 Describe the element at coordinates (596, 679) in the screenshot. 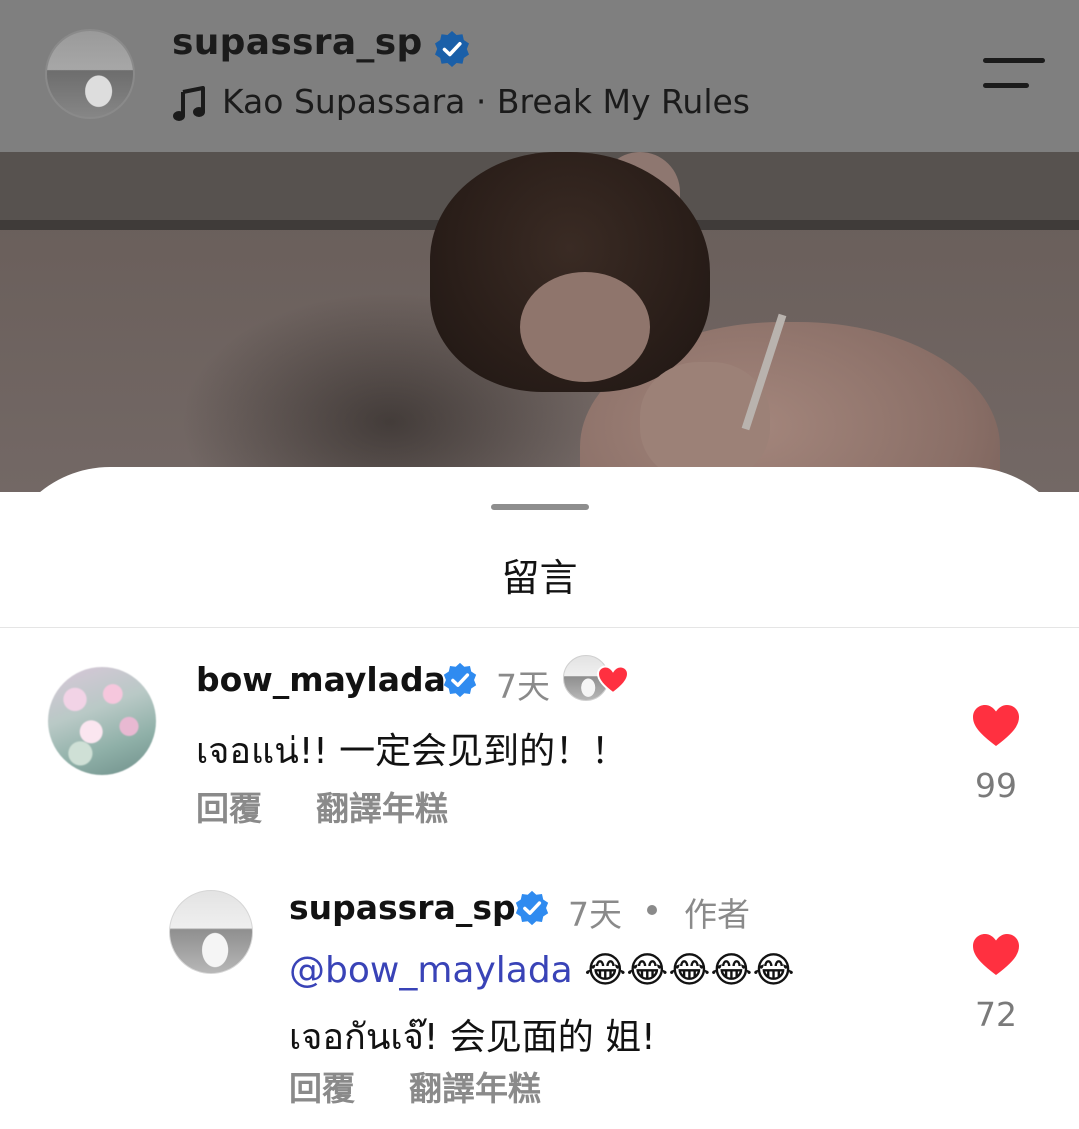

I see `author-liked-indicator` at that location.